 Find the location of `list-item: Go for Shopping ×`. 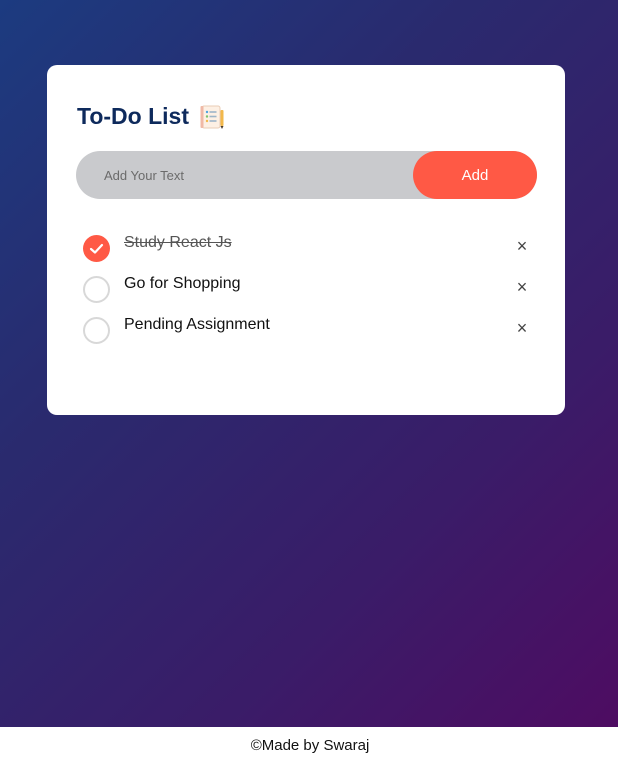

list-item: Go for Shopping × is located at coordinates (308, 293).